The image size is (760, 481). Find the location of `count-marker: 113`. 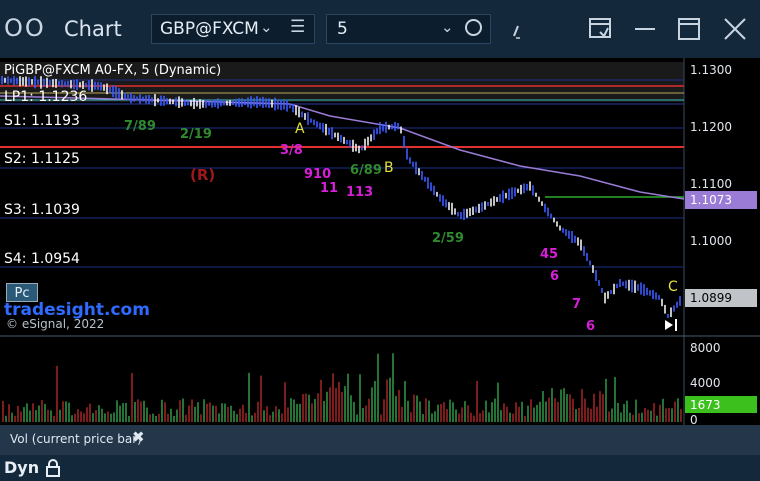

count-marker: 113 is located at coordinates (359, 192).